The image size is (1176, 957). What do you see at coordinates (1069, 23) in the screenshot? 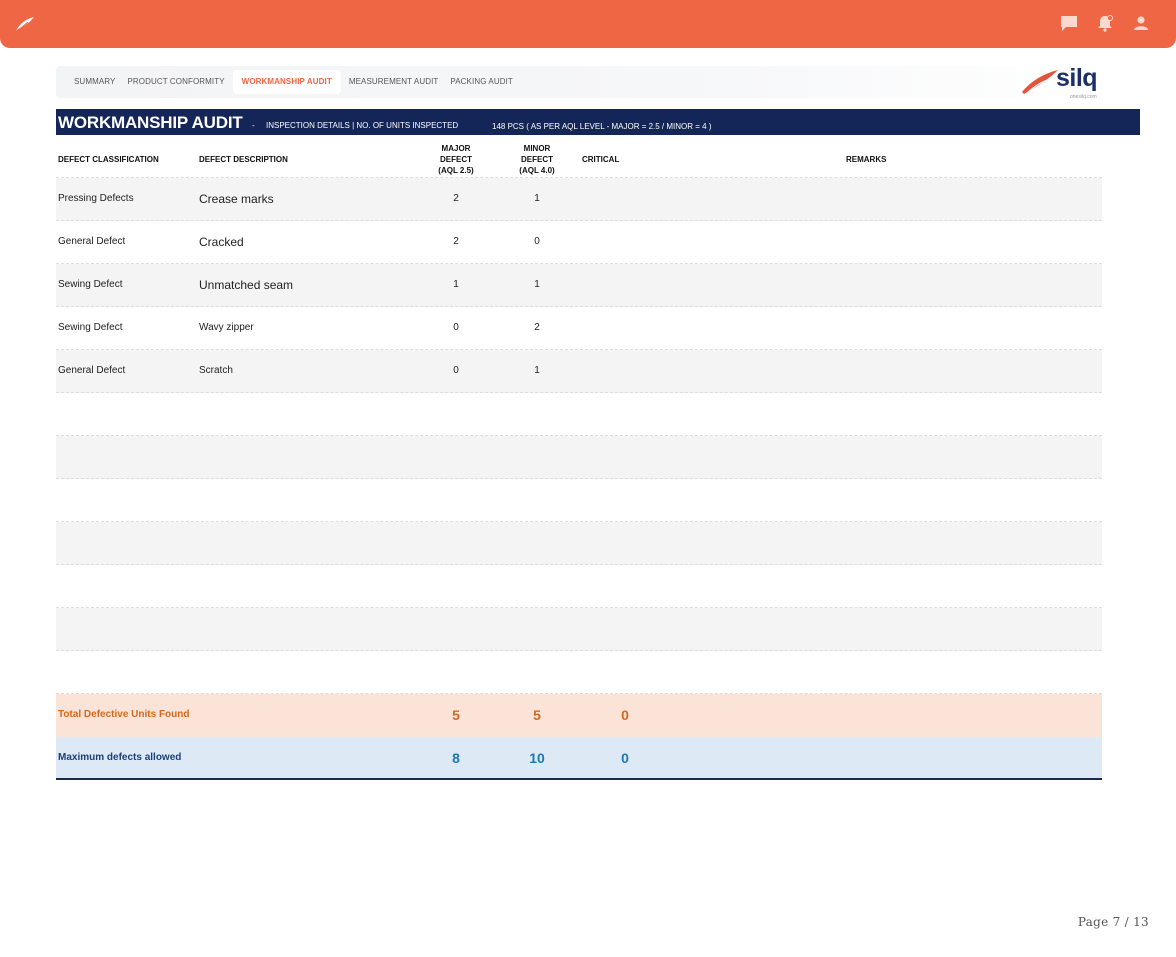
I see `chat-icon` at bounding box center [1069, 23].